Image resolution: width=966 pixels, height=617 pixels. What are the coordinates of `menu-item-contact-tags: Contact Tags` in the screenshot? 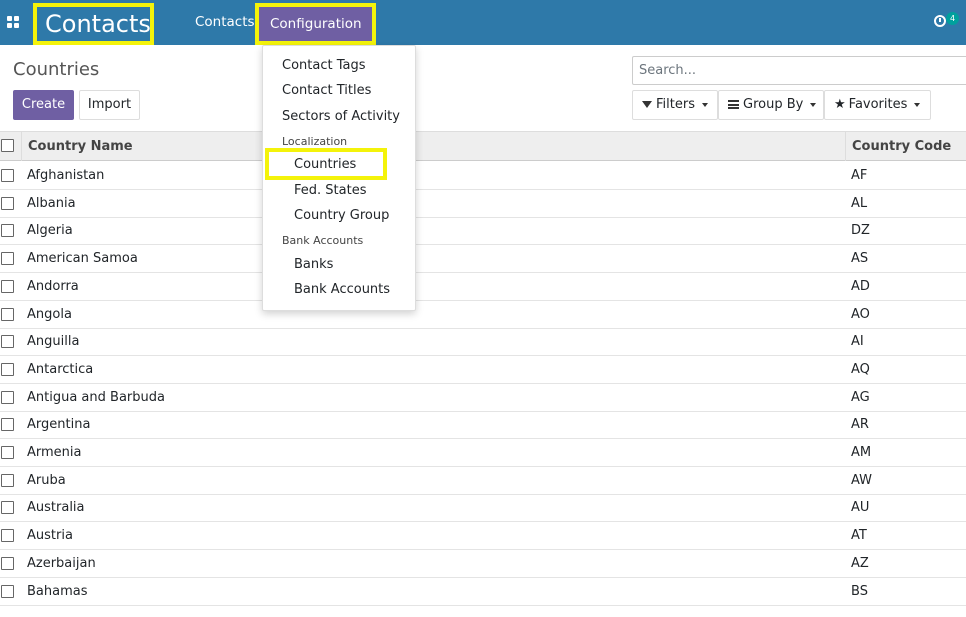 It's located at (324, 65).